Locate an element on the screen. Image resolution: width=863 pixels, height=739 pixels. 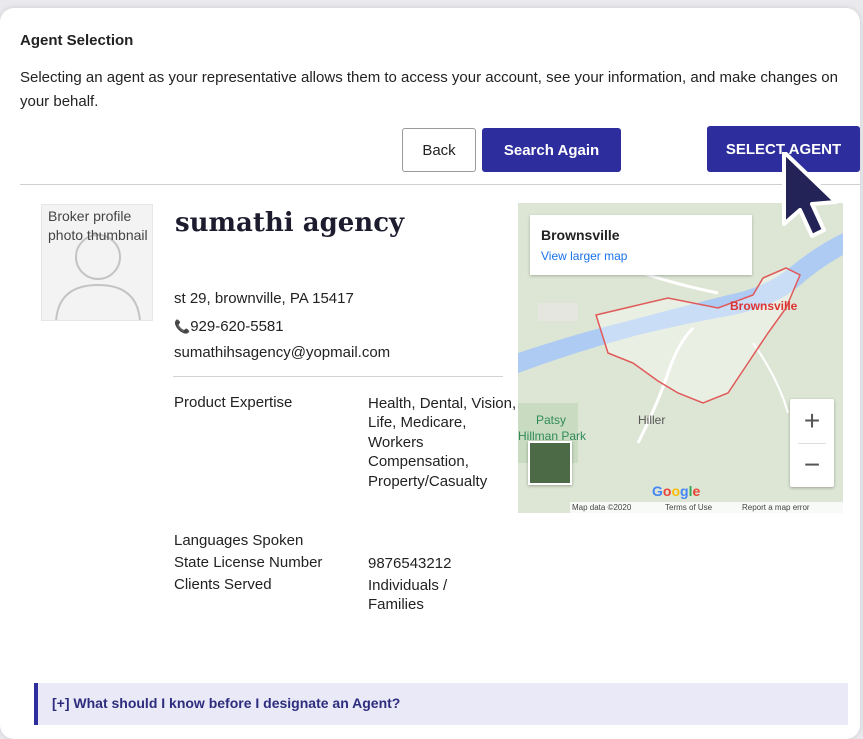
detail-value-license: 9876543212 is located at coordinates (410, 563).